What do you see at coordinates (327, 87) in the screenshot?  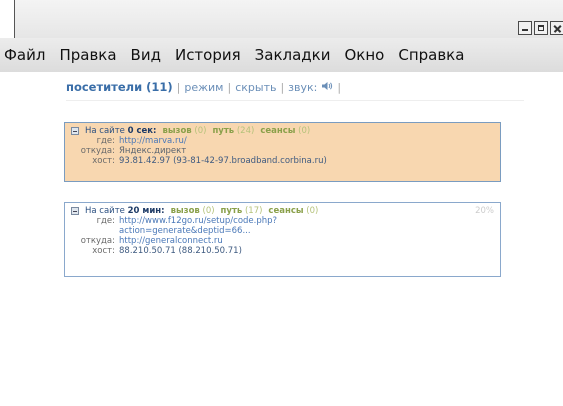 I see `speaker-icon` at bounding box center [327, 87].